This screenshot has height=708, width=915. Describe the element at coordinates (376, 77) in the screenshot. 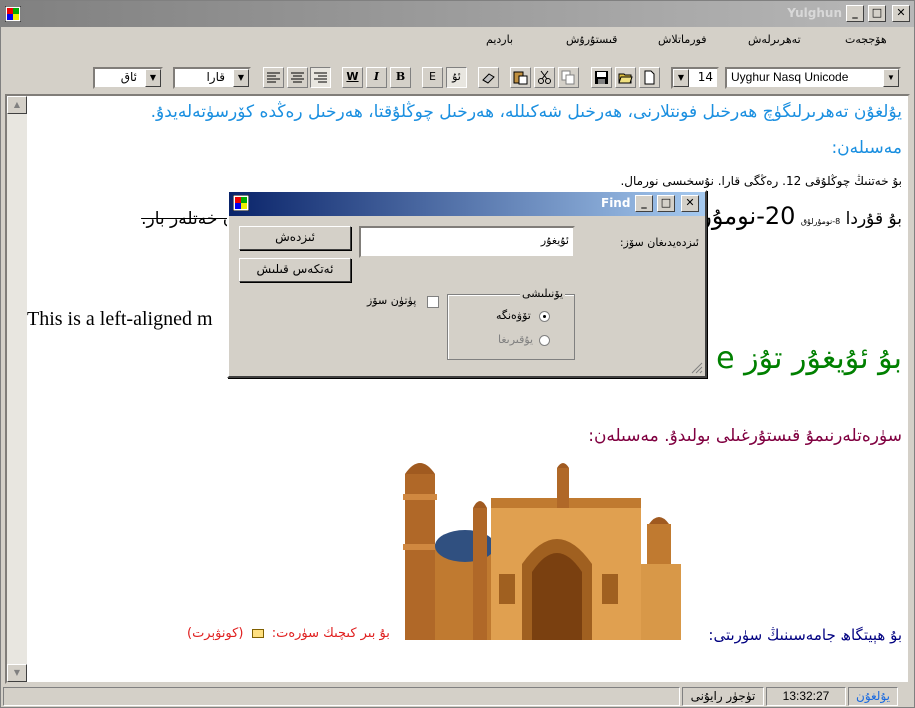

I see `italic-button: I` at that location.